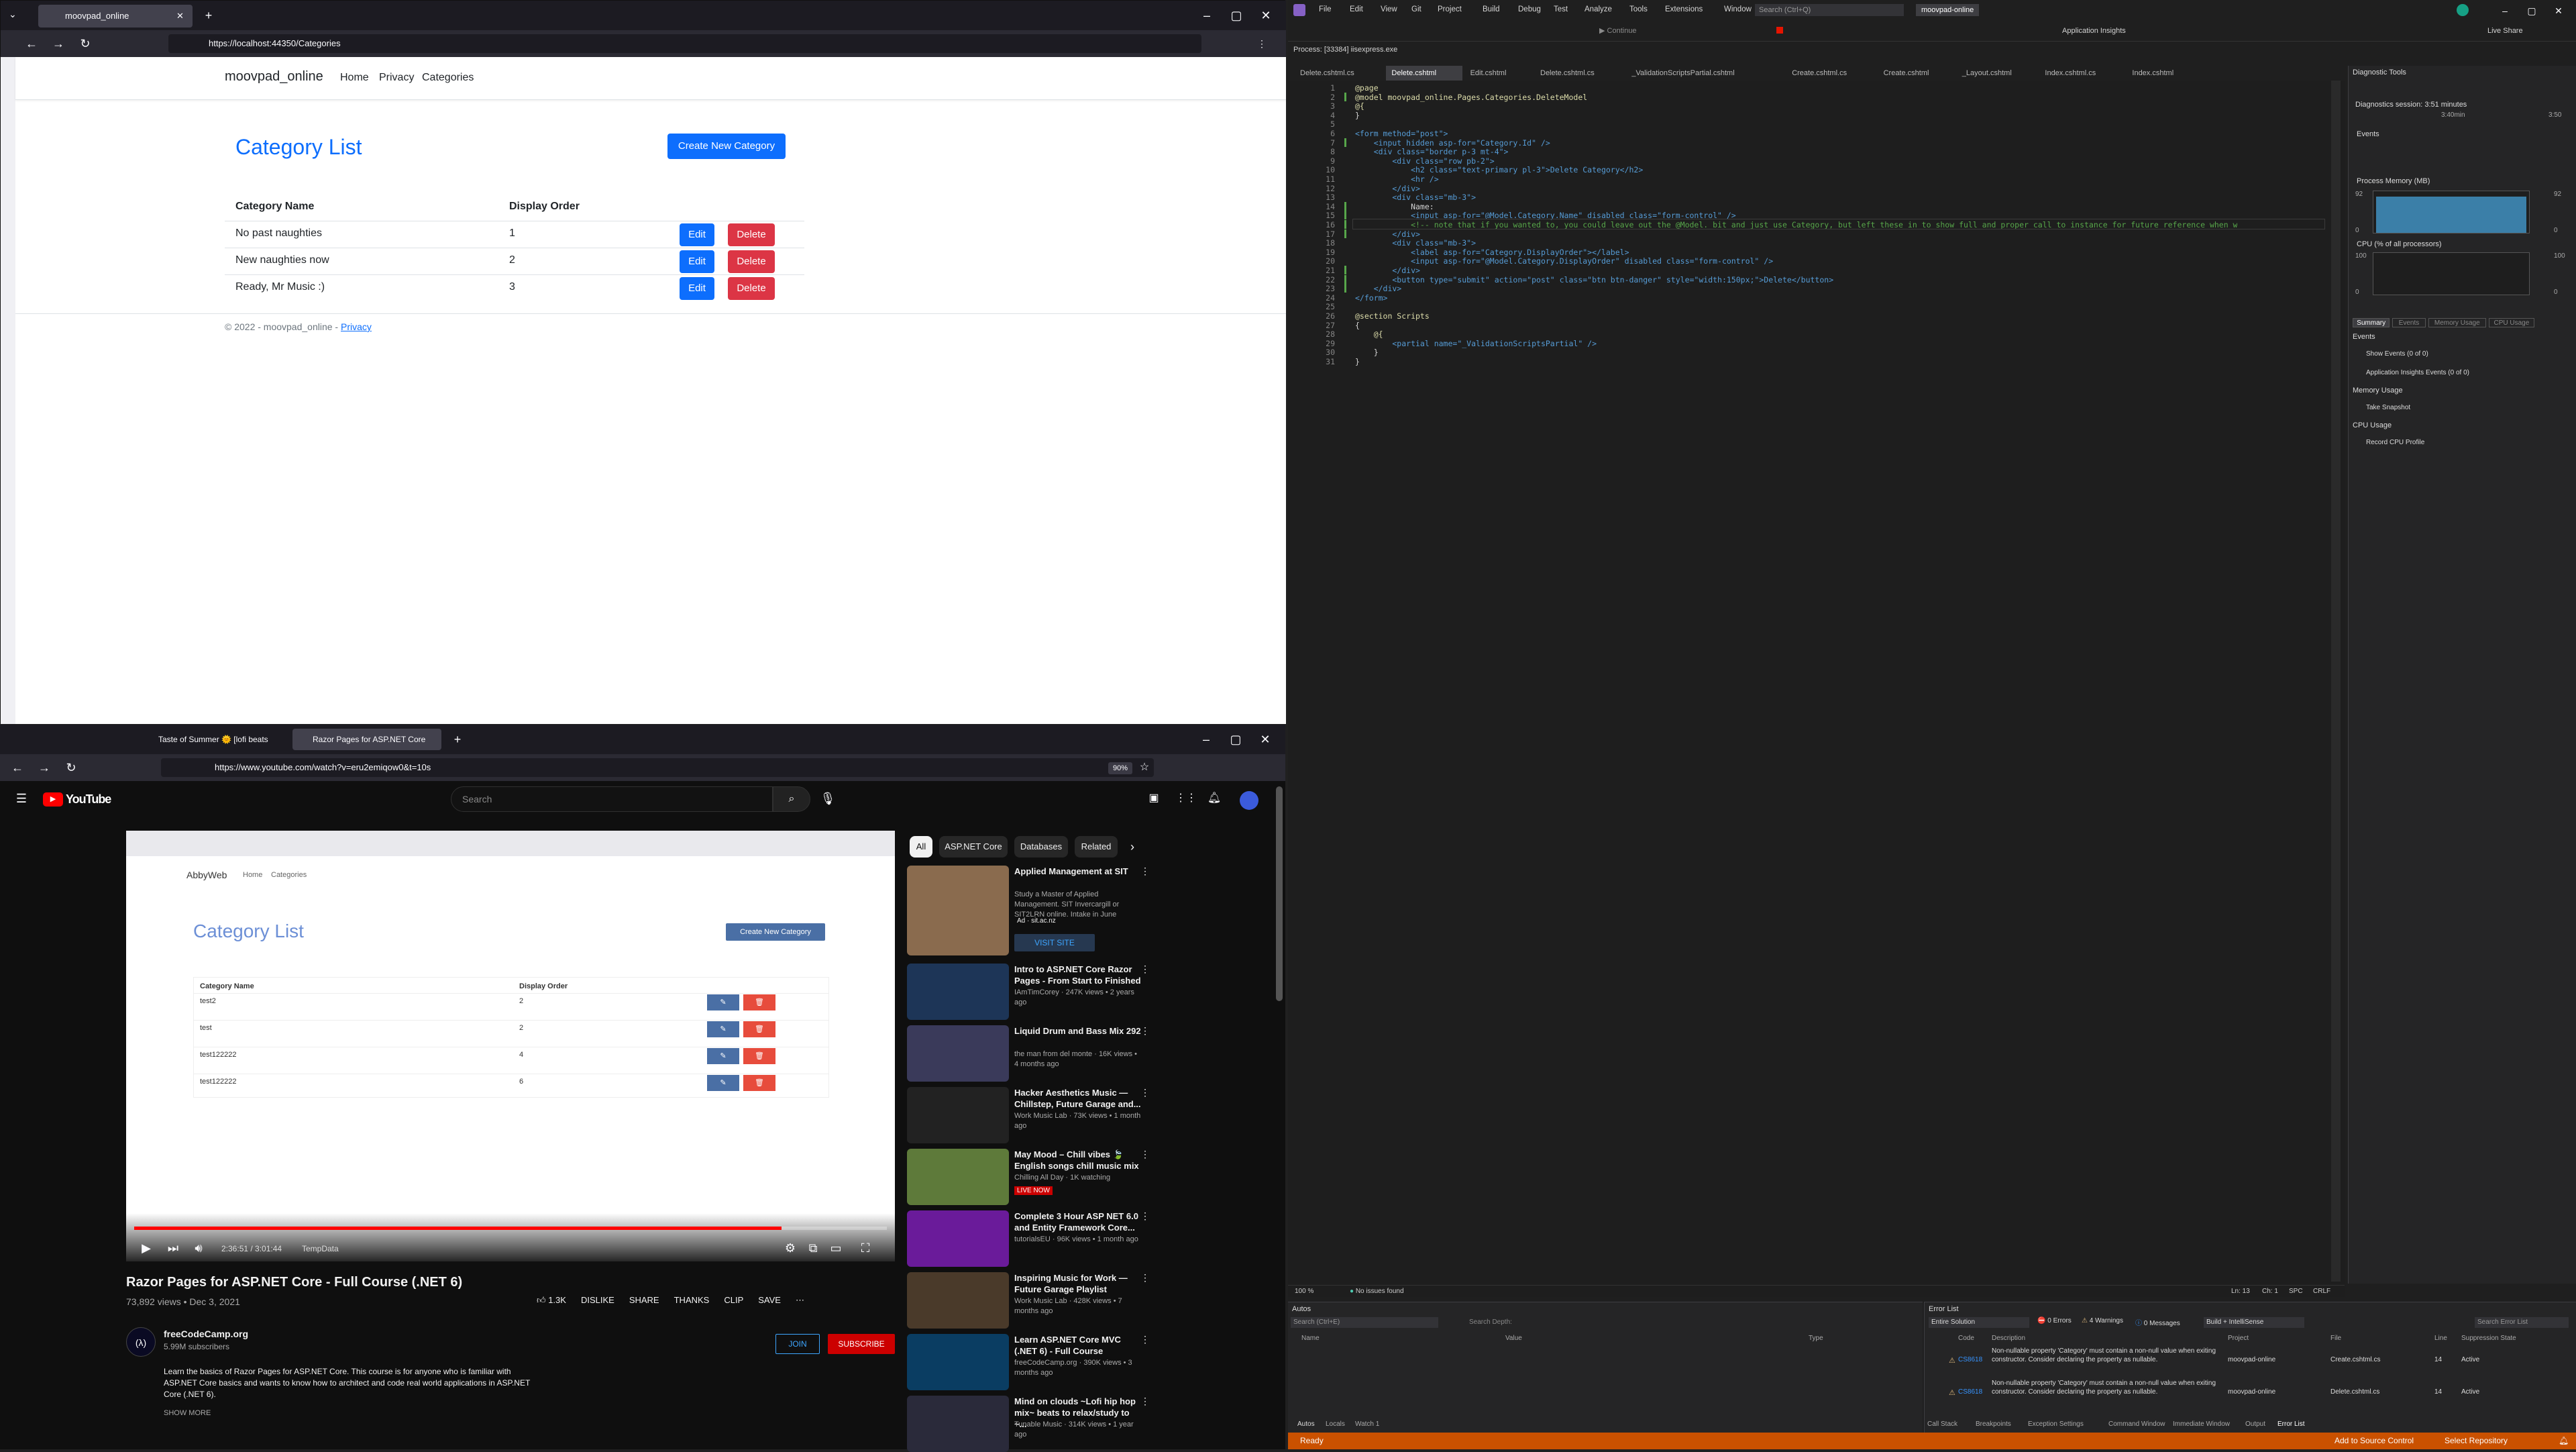 Image resolution: width=2576 pixels, height=1452 pixels. Describe the element at coordinates (2102, 1321) in the screenshot. I see `warnings-filter: ⚠ 4 Warnings` at that location.